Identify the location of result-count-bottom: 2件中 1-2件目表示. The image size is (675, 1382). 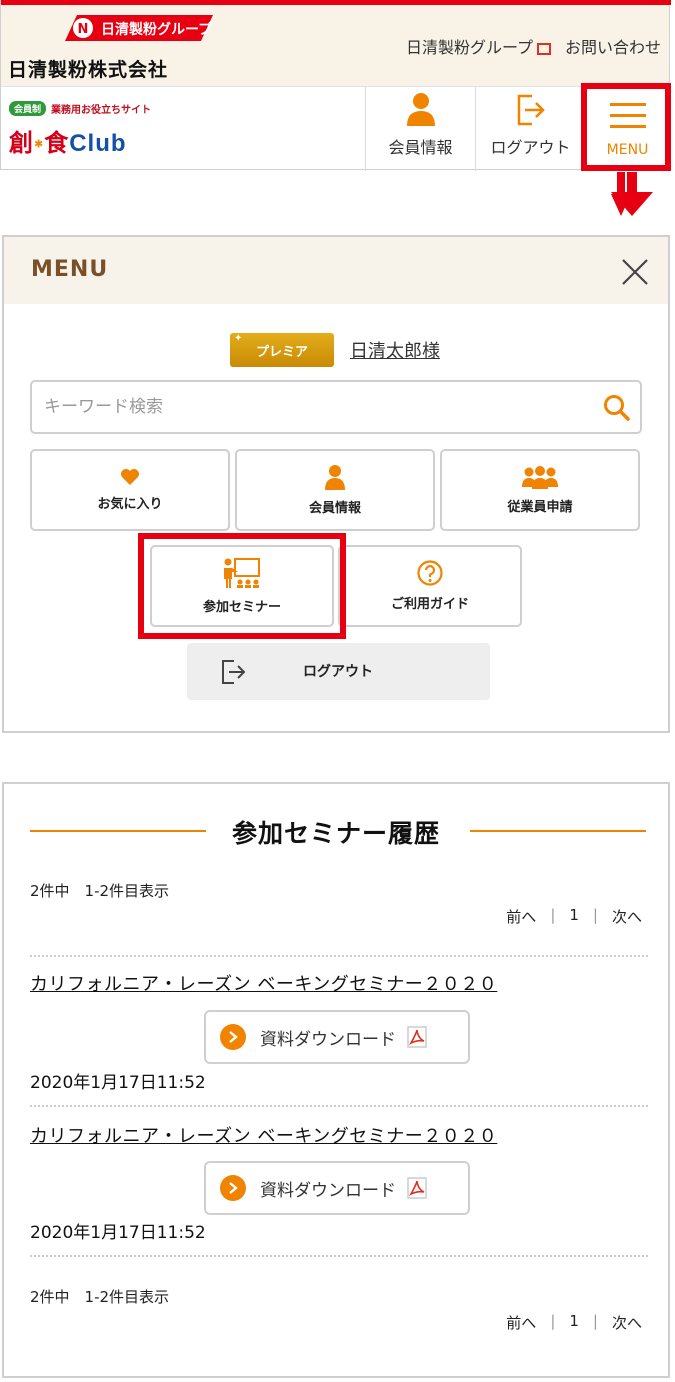
(100, 1297).